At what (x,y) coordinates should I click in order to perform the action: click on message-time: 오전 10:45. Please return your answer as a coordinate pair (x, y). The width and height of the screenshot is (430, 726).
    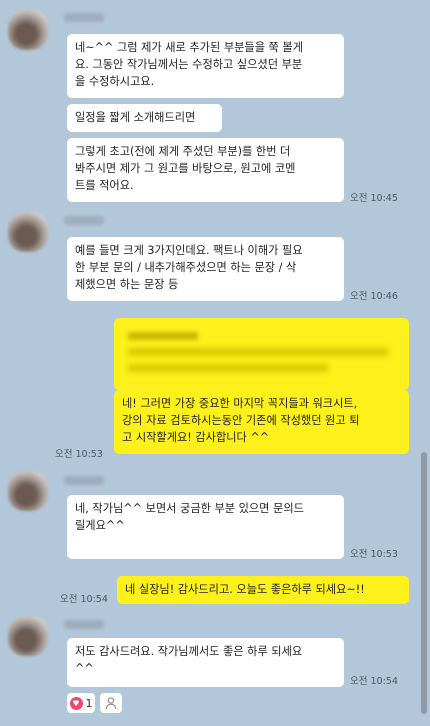
    Looking at the image, I should click on (374, 198).